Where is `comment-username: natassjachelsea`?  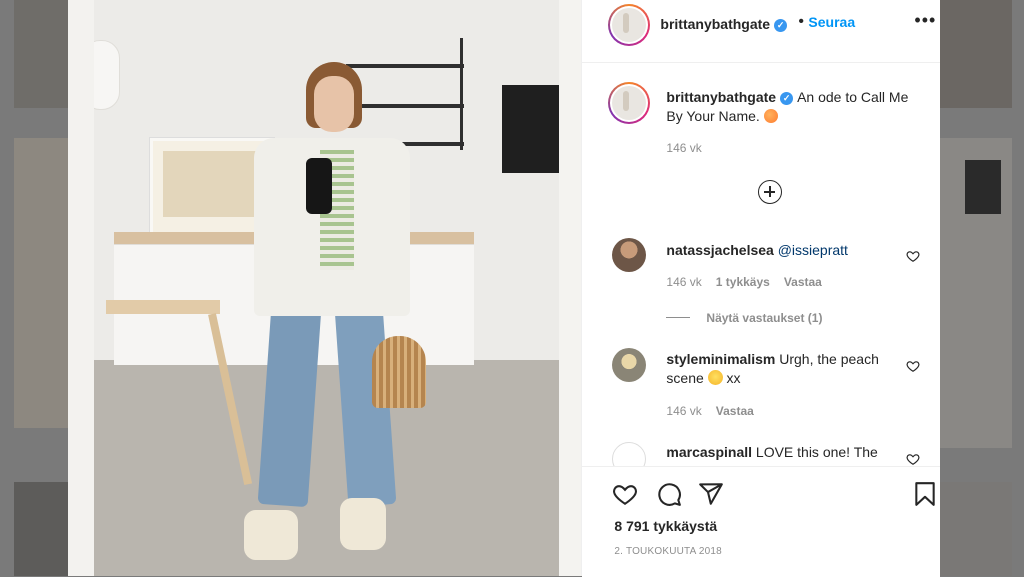 comment-username: natassjachelsea is located at coordinates (719, 250).